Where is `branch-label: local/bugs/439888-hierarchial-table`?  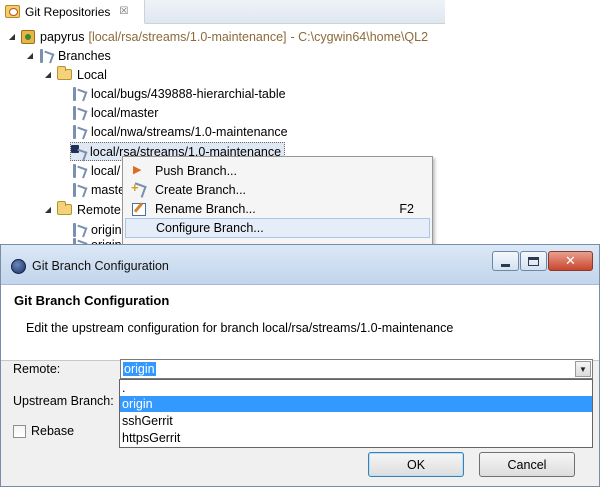
branch-label: local/bugs/439888-hierarchial-table is located at coordinates (188, 93).